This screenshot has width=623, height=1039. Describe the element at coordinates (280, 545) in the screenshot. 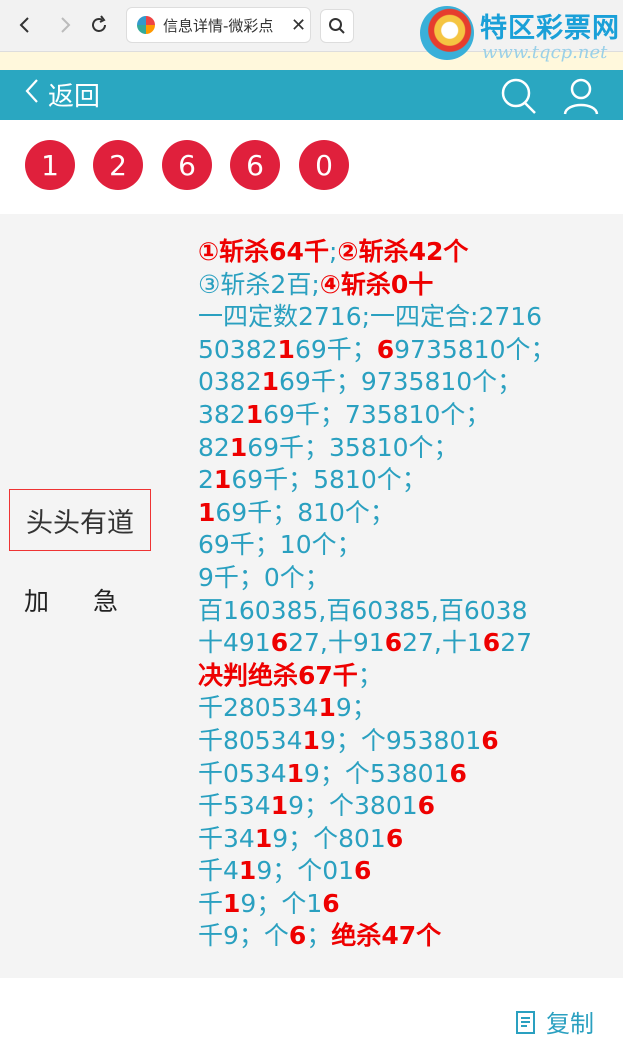

I see `line-text: 69千；10个；` at that location.